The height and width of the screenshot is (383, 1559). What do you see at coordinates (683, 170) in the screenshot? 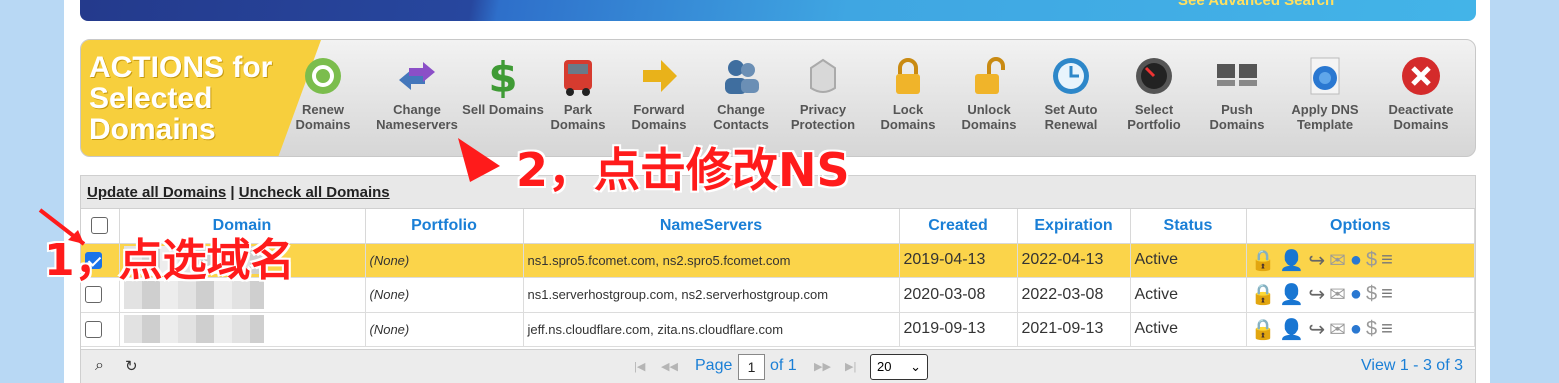
I see `step2-annotation: 2，点击修改NS` at bounding box center [683, 170].